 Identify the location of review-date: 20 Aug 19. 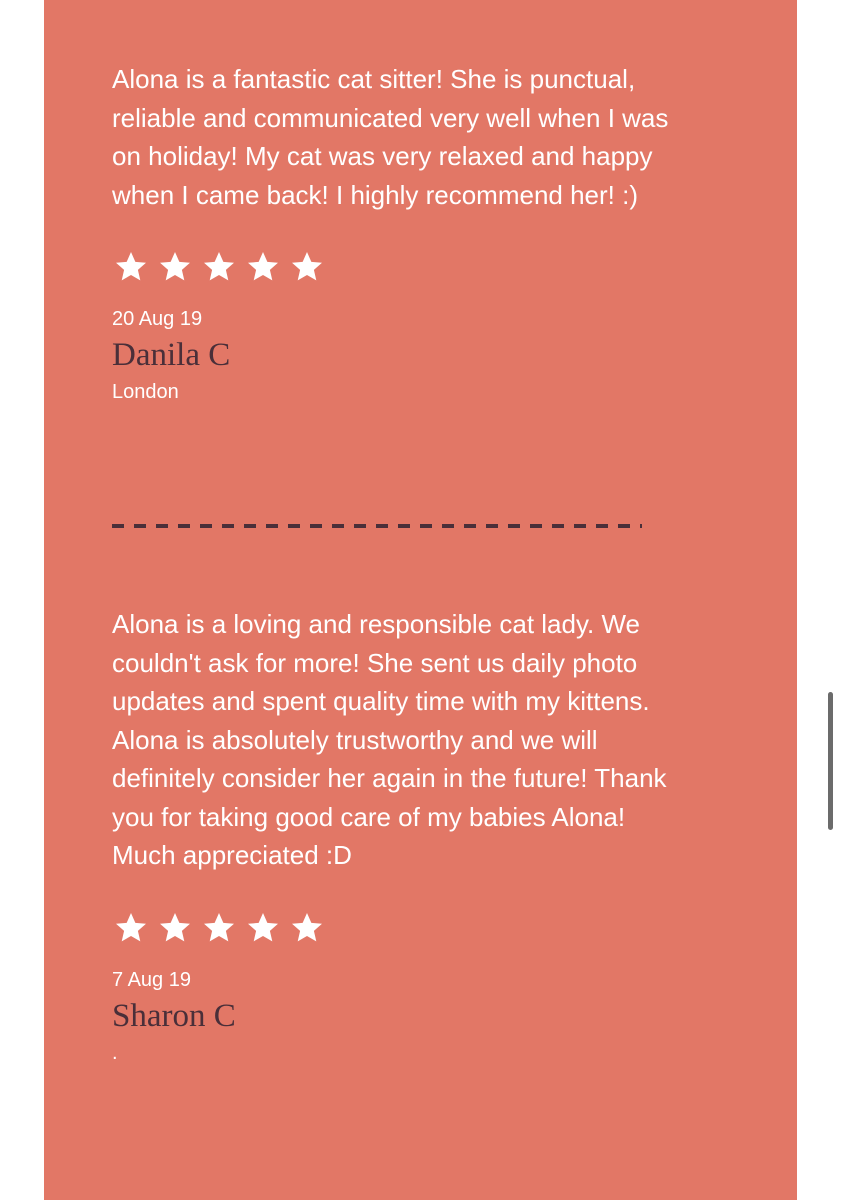
(157, 319).